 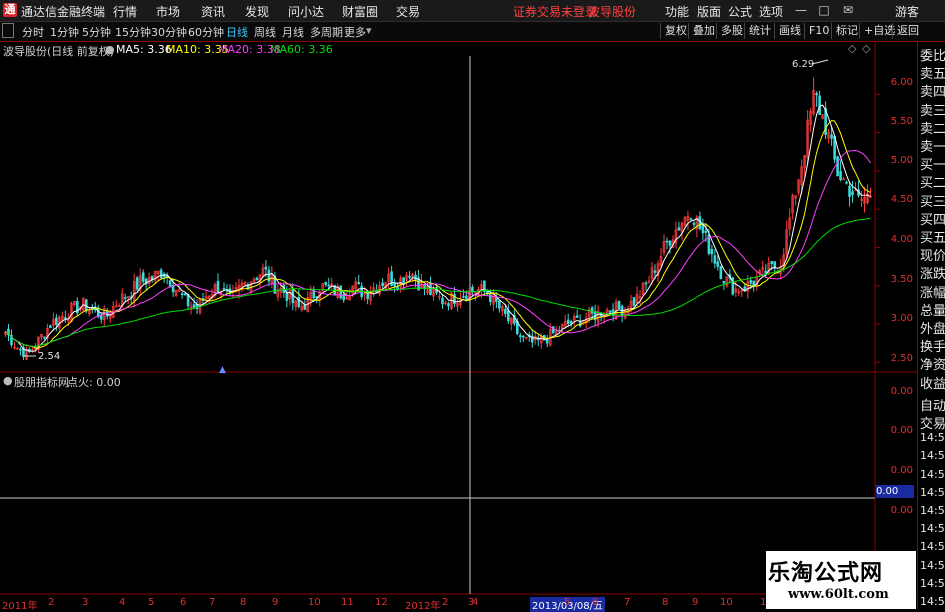 I want to click on side-panel-label: 净资, so click(x=932, y=366).